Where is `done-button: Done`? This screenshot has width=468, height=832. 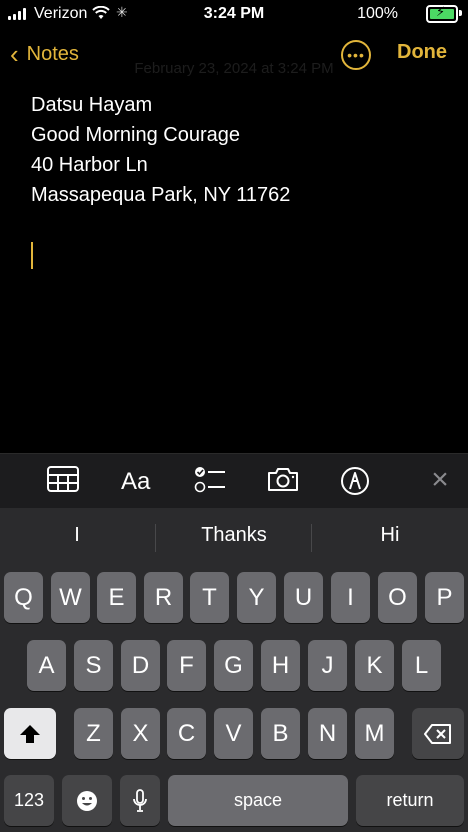 done-button: Done is located at coordinates (422, 52).